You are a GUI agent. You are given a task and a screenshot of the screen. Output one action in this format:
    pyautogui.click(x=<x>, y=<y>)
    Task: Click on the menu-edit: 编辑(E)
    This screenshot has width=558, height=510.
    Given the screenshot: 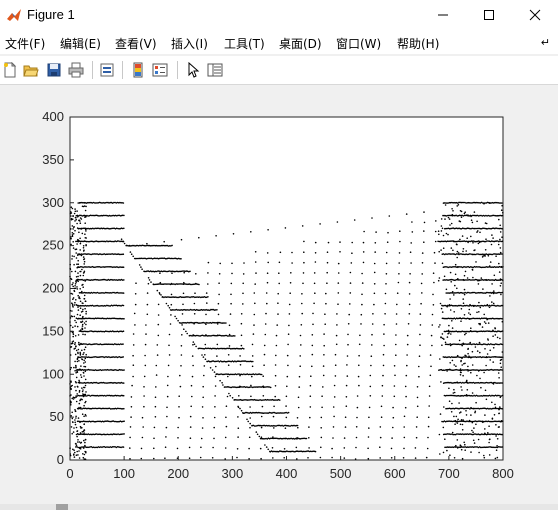 What is the action you would take?
    pyautogui.click(x=80, y=43)
    